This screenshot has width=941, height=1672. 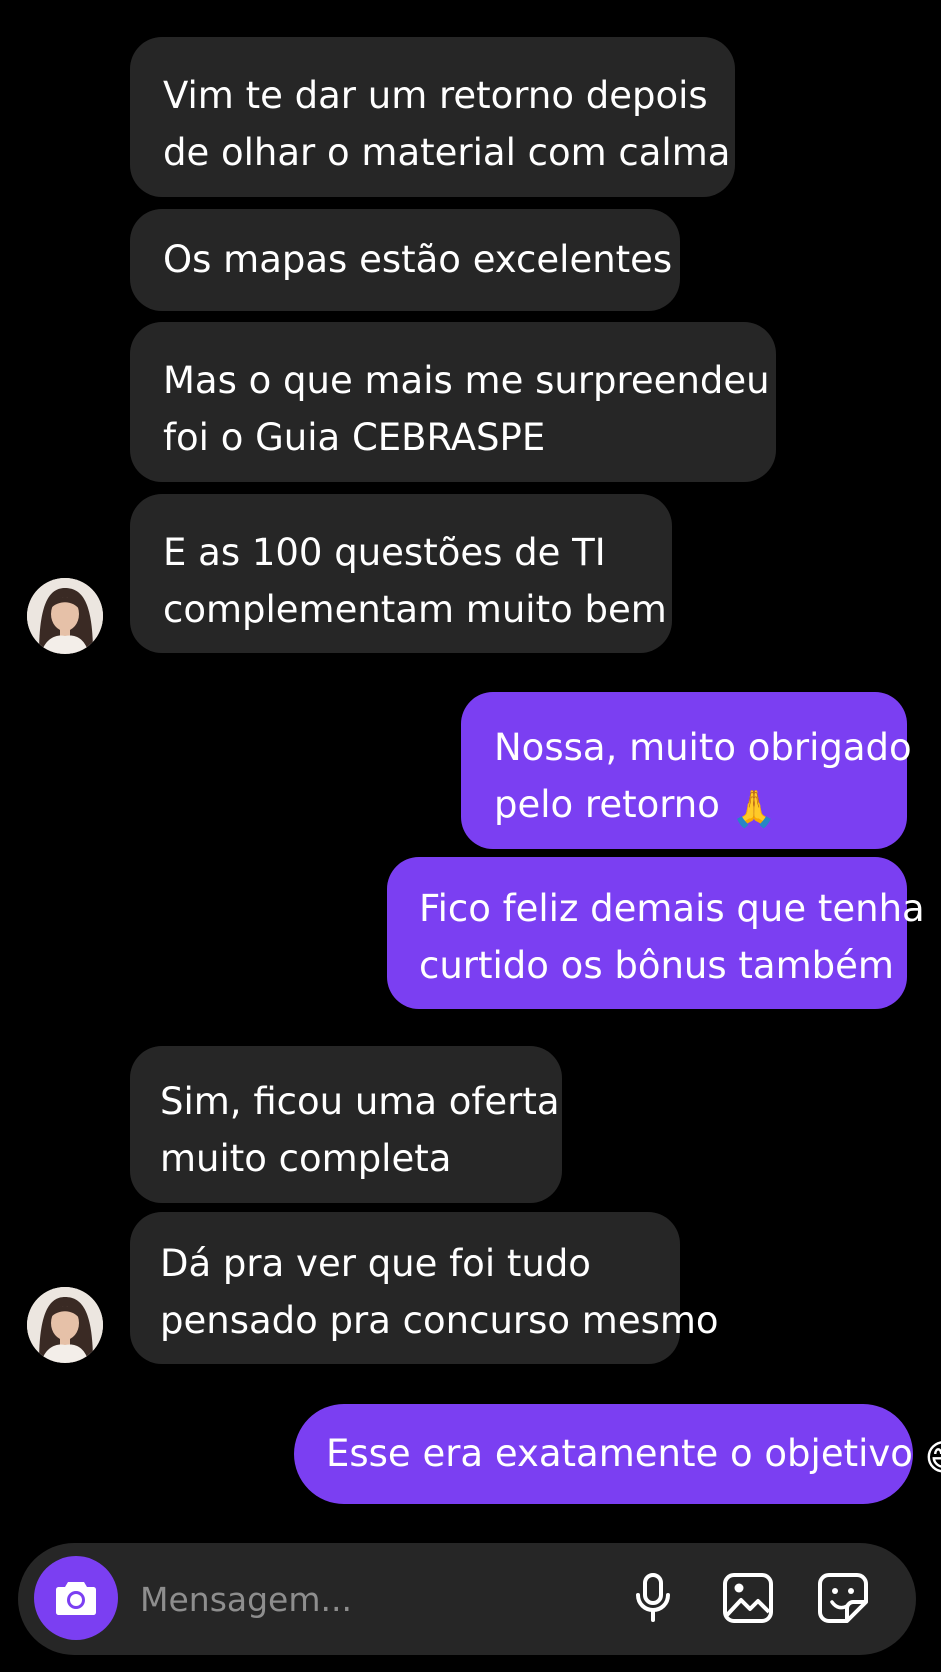 I want to click on outgoing-message: Nossa, muito obrigado pelo retorno 🙏, so click(x=686, y=770).